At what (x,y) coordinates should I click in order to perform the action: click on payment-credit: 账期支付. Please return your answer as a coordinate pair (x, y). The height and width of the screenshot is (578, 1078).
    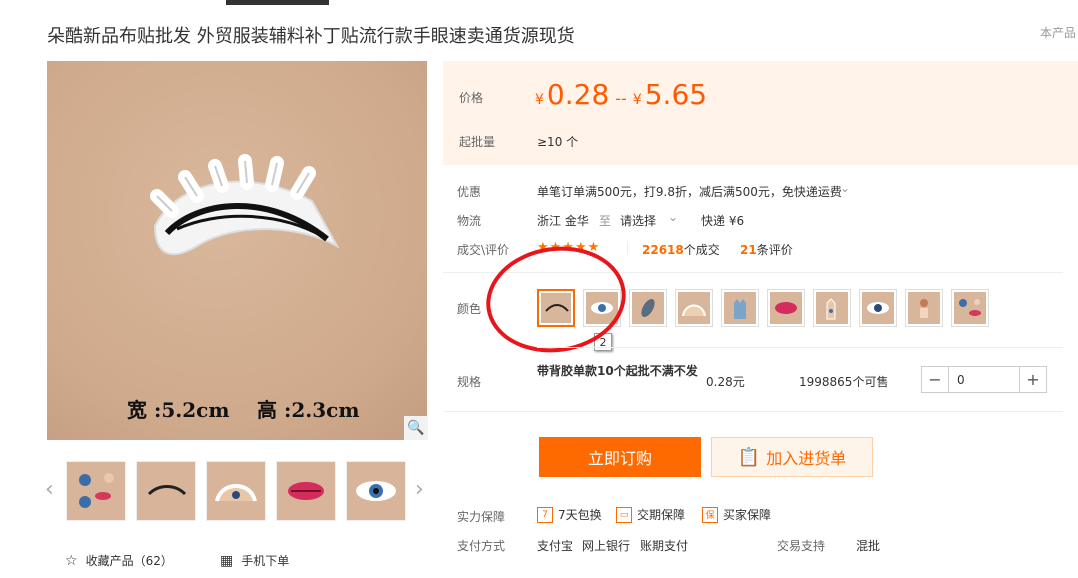
    Looking at the image, I should click on (664, 546).